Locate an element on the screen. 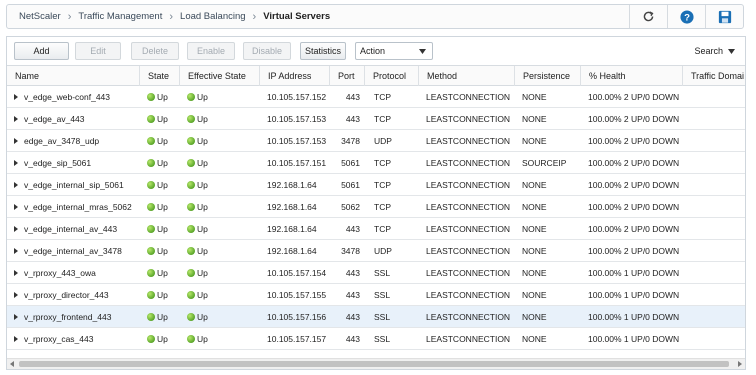  cell-name: v_edge_web-conf_443 is located at coordinates (67, 97).